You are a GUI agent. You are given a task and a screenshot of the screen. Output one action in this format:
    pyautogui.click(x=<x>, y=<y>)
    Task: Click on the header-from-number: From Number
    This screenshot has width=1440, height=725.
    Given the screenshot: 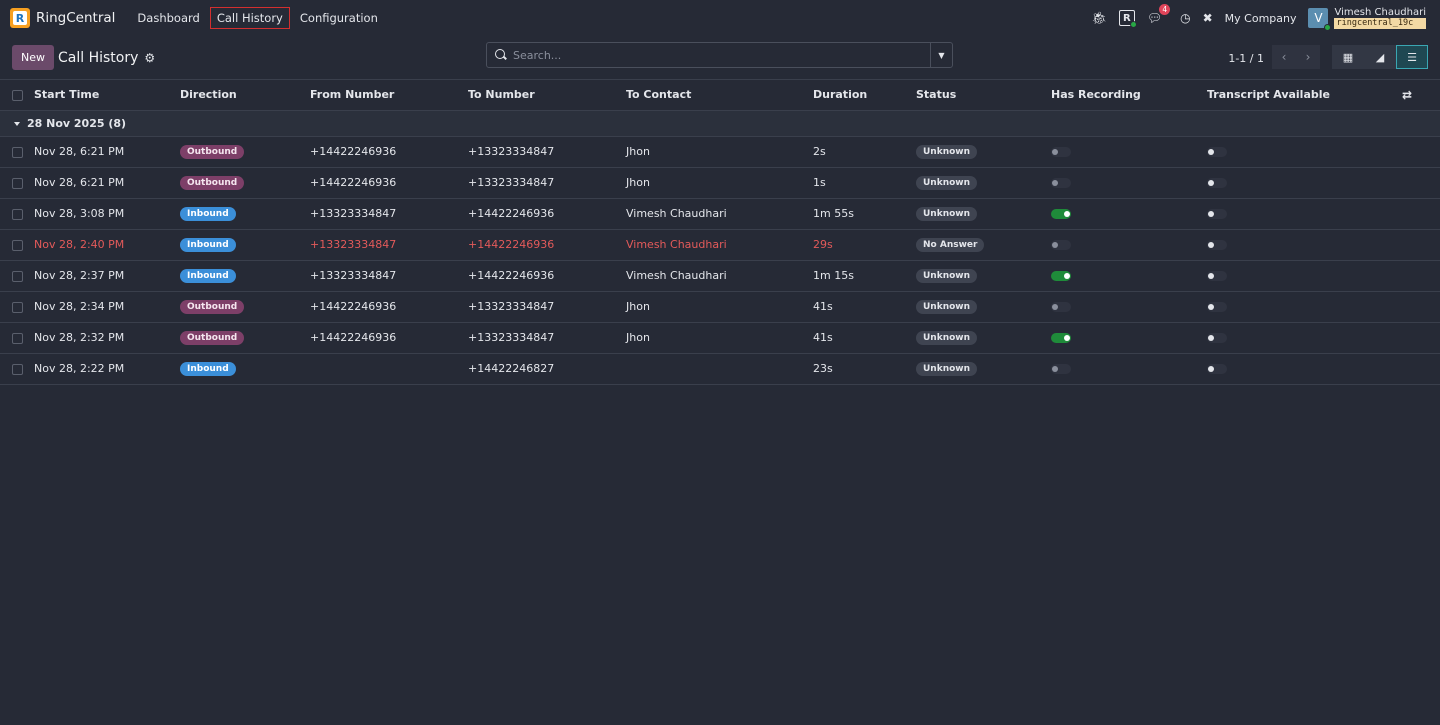 What is the action you would take?
    pyautogui.click(x=389, y=95)
    